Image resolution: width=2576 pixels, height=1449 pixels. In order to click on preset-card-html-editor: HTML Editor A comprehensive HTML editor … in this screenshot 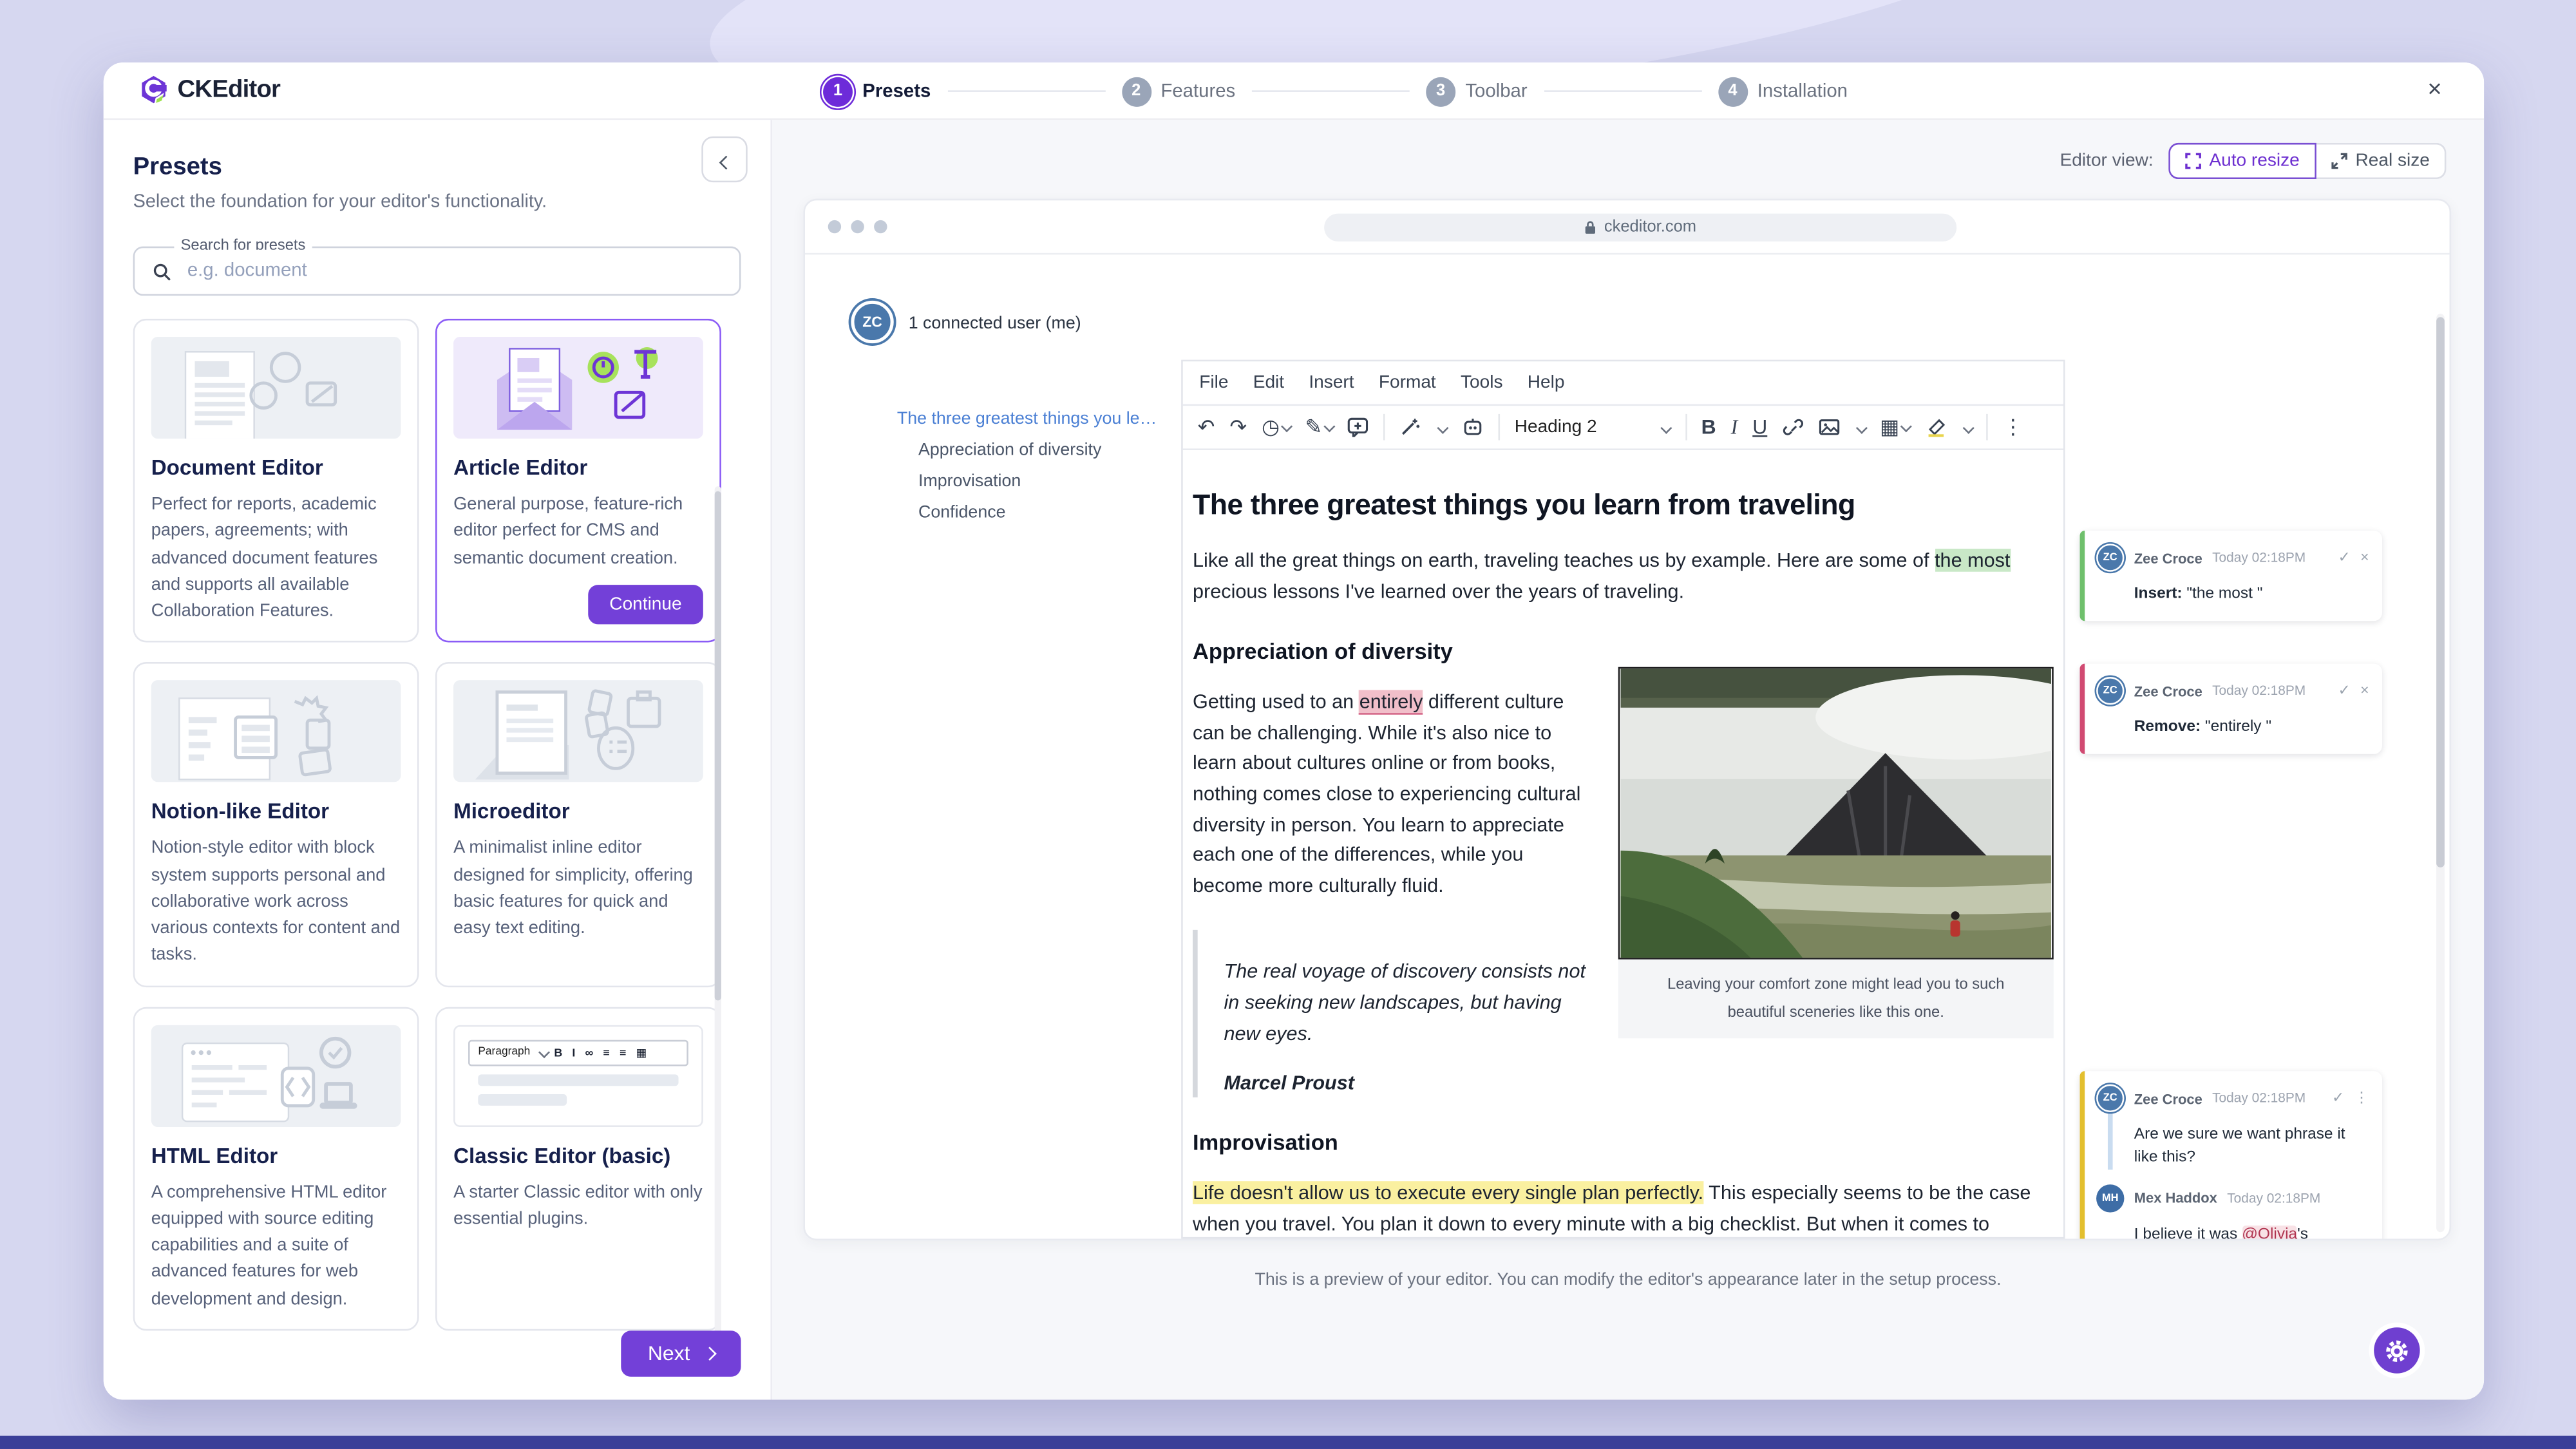, I will do `click(276, 1168)`.